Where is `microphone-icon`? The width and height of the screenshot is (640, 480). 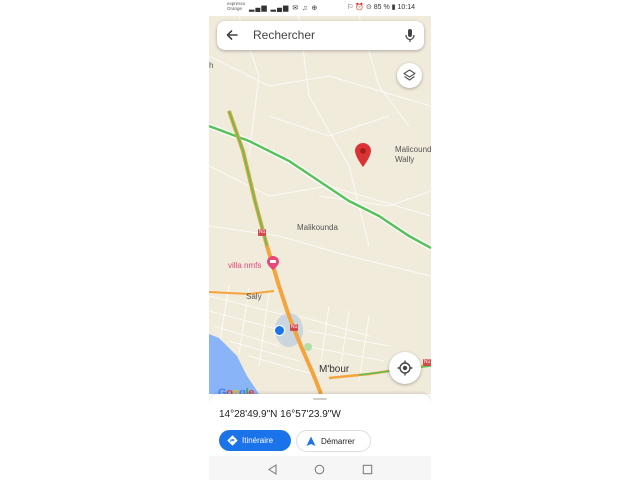
microphone-icon is located at coordinates (410, 35).